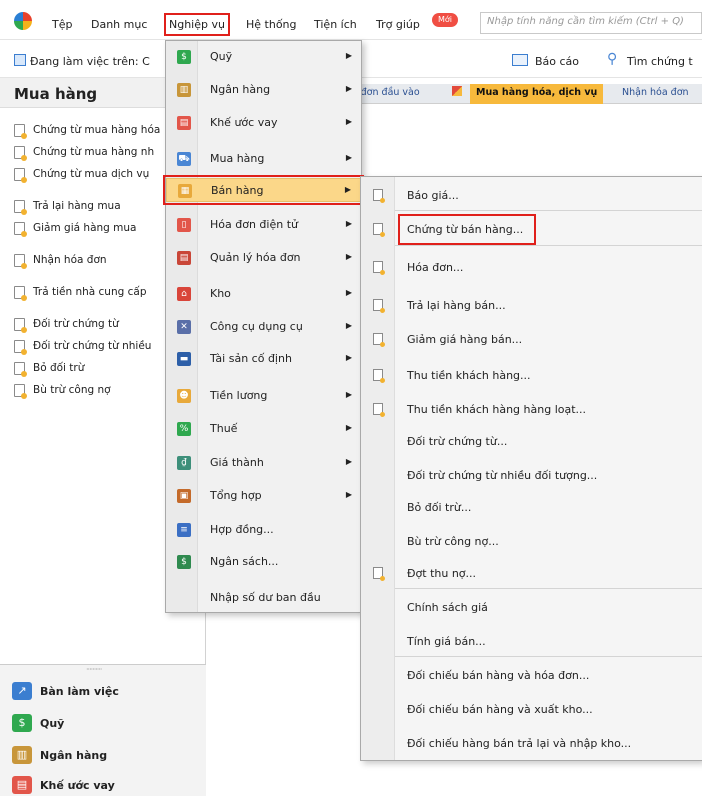 The image size is (702, 796). What do you see at coordinates (655, 92) in the screenshot?
I see `tab-receive-invoice: Nhận hóa đơn` at bounding box center [655, 92].